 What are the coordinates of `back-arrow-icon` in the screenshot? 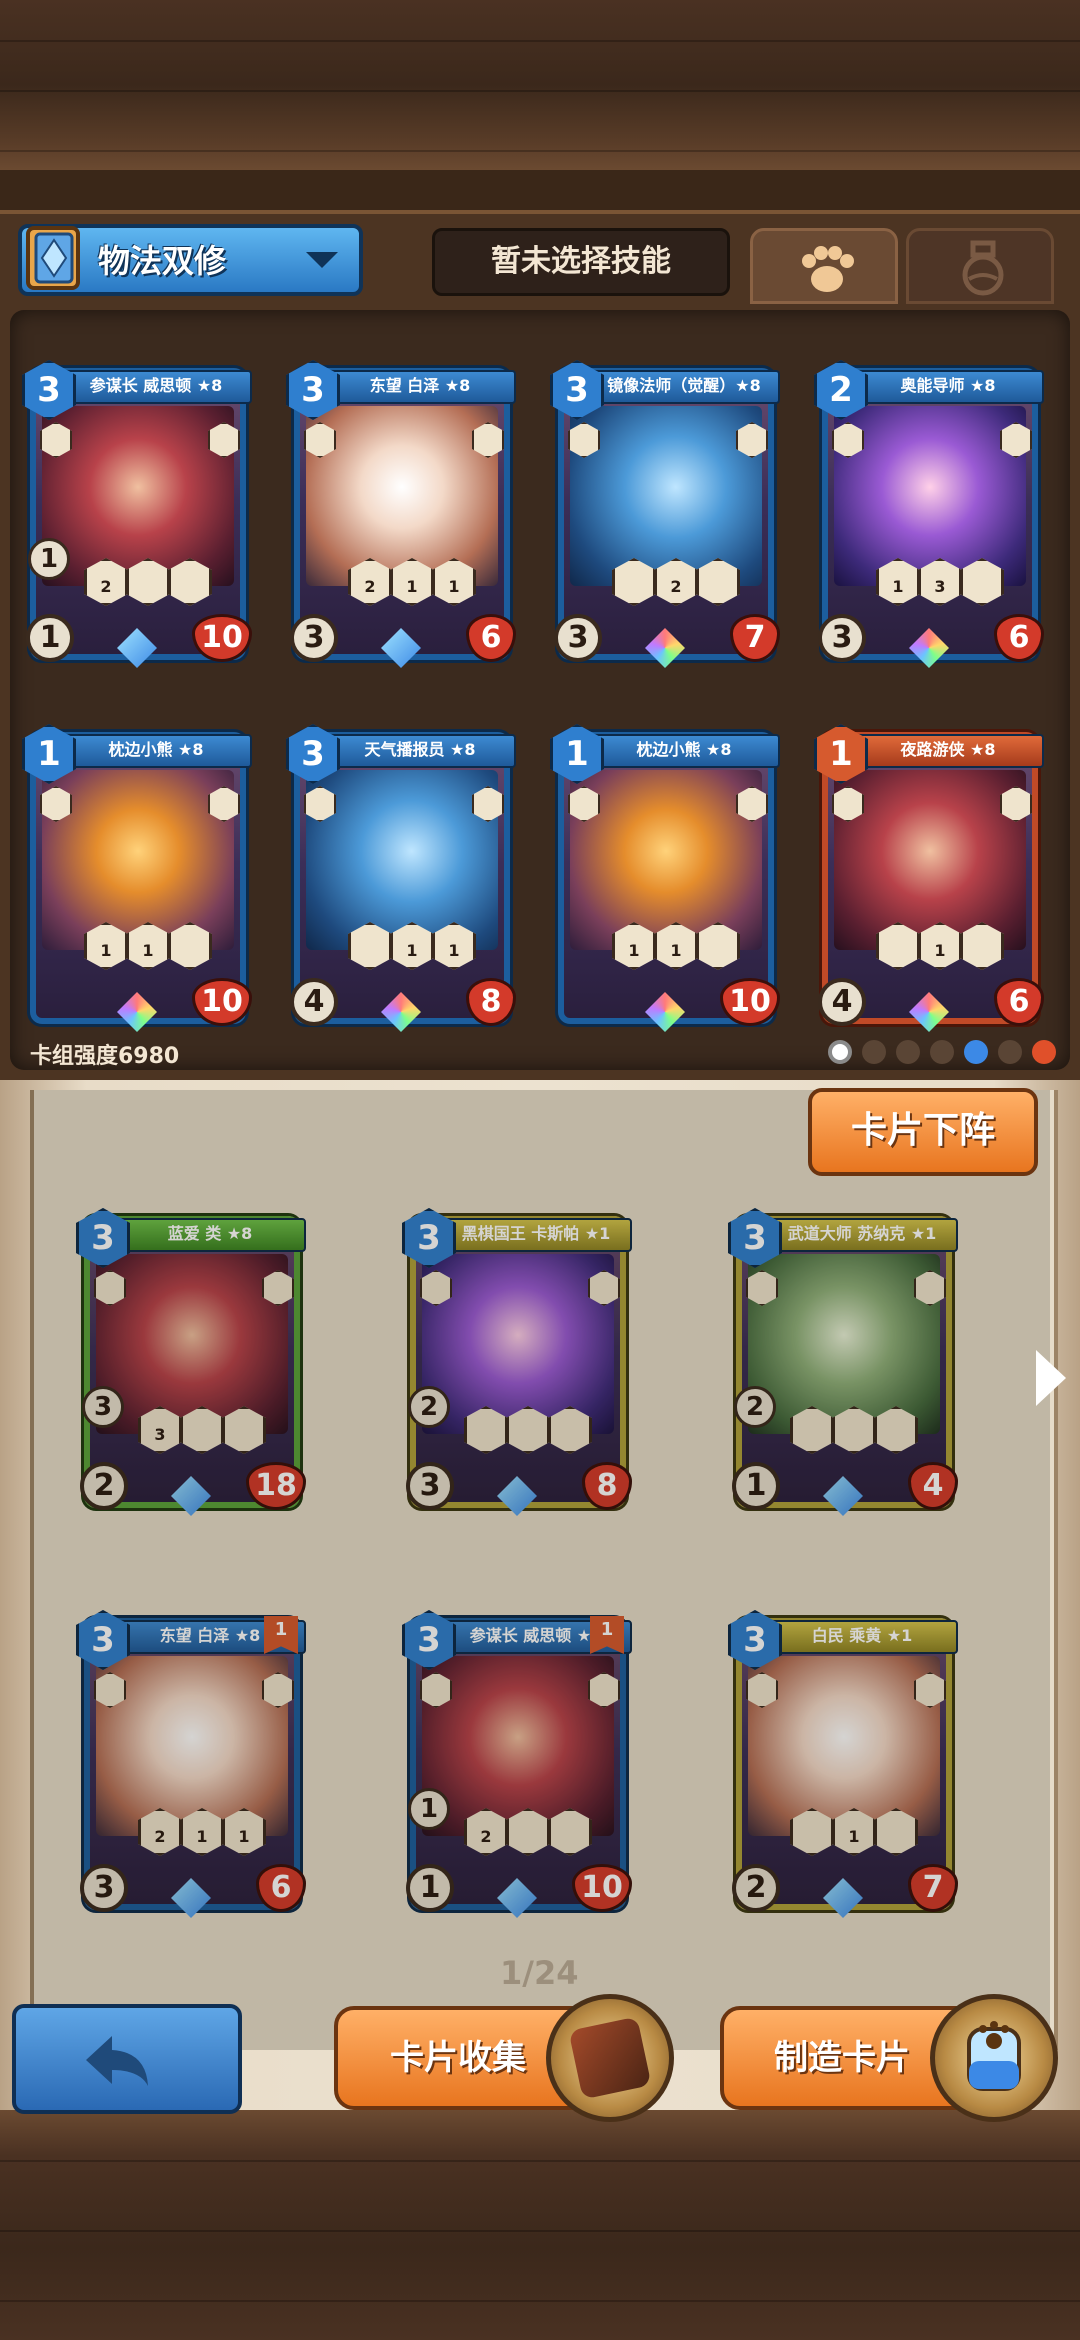 It's located at (117, 2061).